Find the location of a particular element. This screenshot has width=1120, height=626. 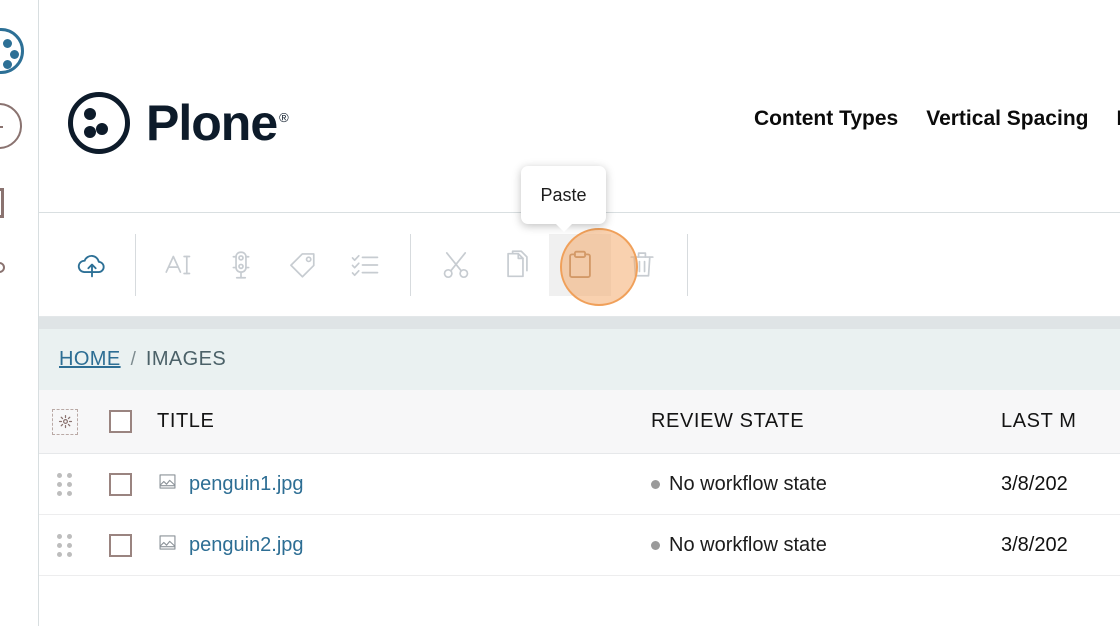

column-header-title: TITLE is located at coordinates (400, 421).